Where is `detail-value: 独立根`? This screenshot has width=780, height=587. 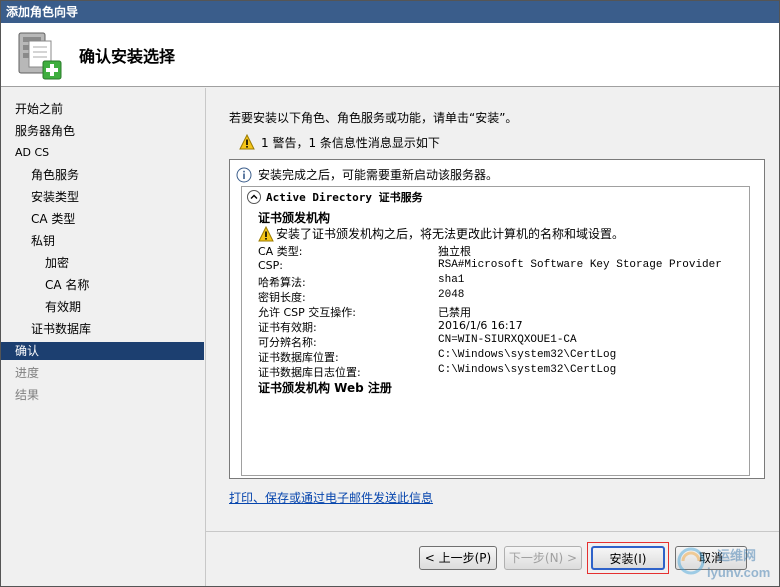 detail-value: 独立根 is located at coordinates (454, 251).